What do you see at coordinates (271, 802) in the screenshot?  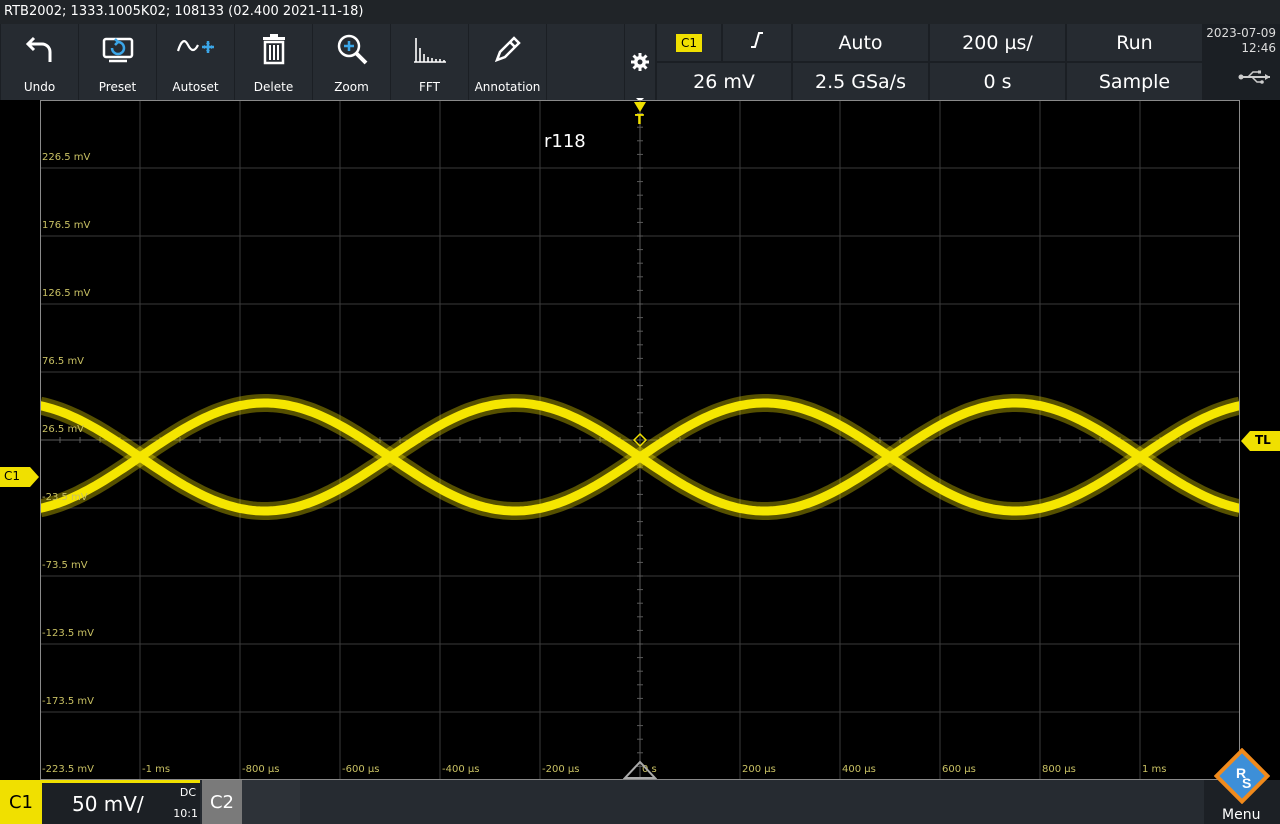 I see `channel-2-slot` at bounding box center [271, 802].